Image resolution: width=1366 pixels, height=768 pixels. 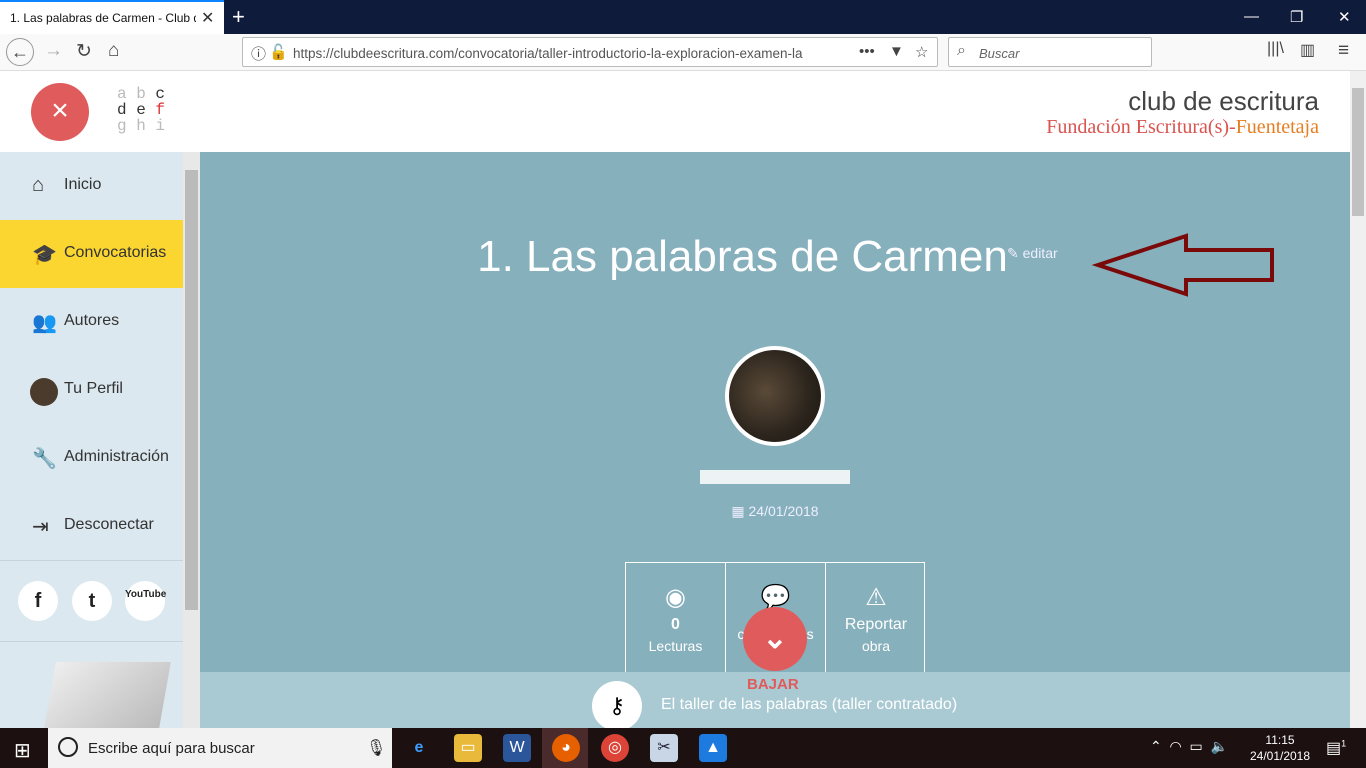 What do you see at coordinates (38, 601) in the screenshot?
I see `facebook-icon: f` at bounding box center [38, 601].